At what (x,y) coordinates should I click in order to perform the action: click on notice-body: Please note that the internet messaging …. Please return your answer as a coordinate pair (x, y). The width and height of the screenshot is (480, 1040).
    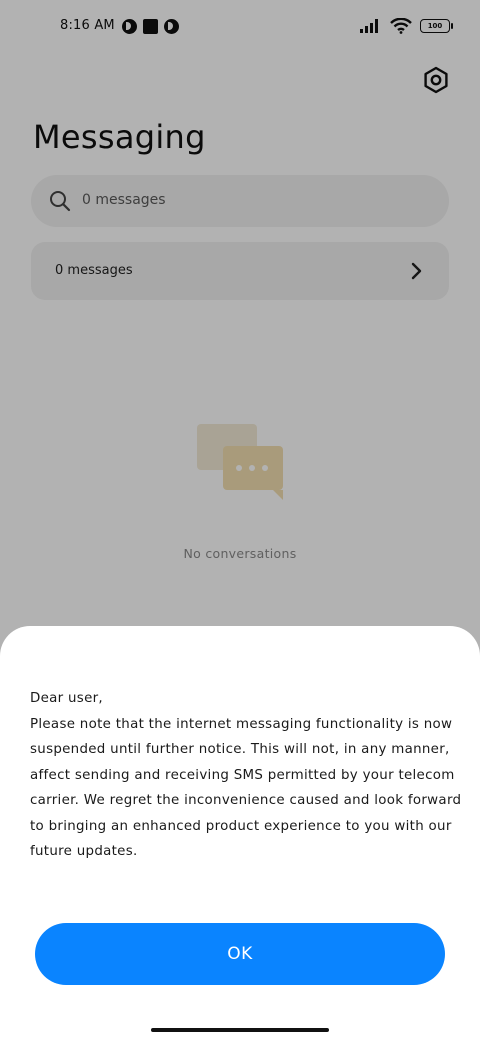
    Looking at the image, I should click on (246, 788).